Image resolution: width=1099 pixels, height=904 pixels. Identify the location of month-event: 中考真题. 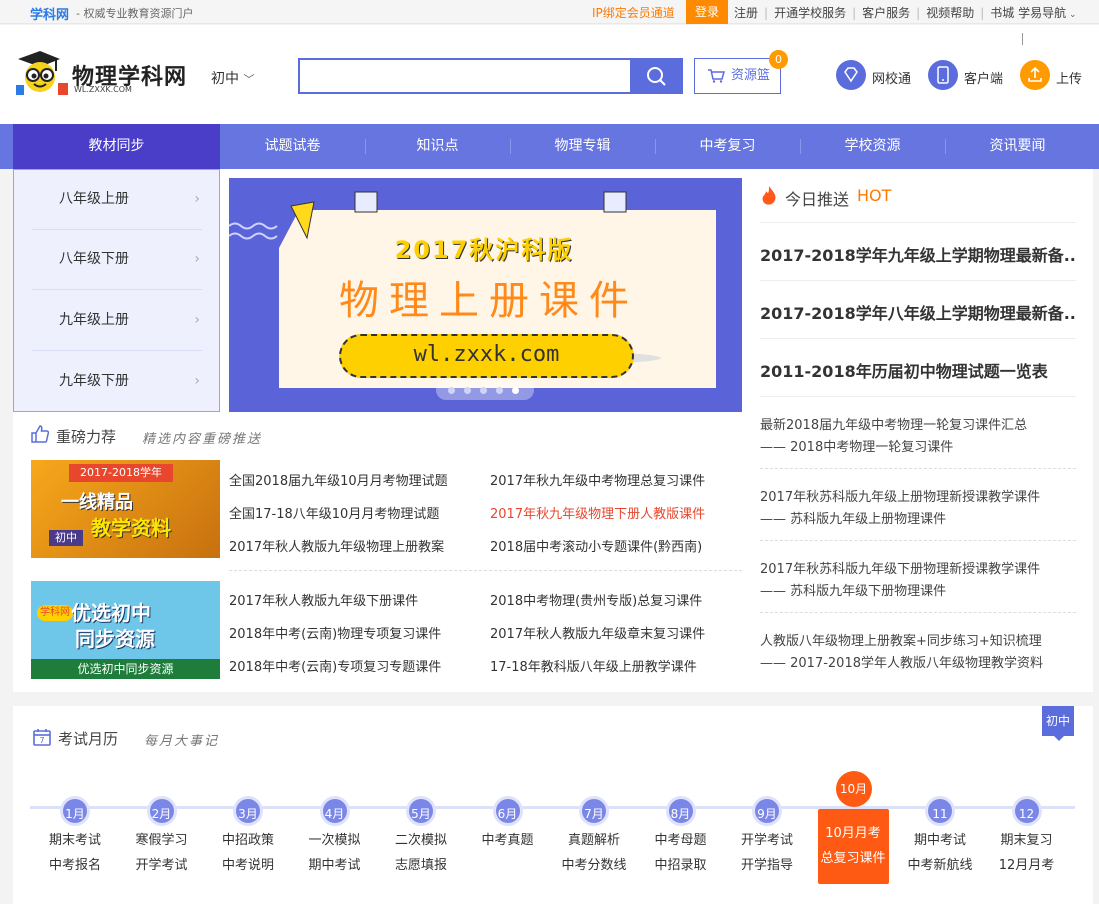
(508, 838).